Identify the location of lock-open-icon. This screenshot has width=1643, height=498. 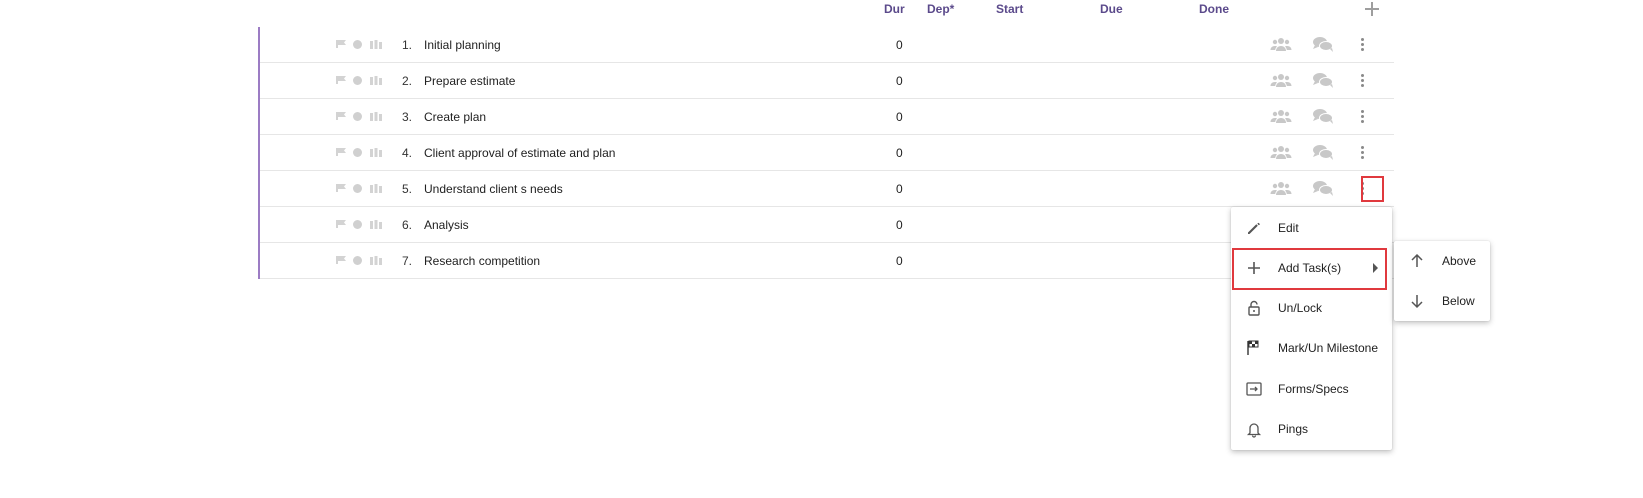
(1254, 308).